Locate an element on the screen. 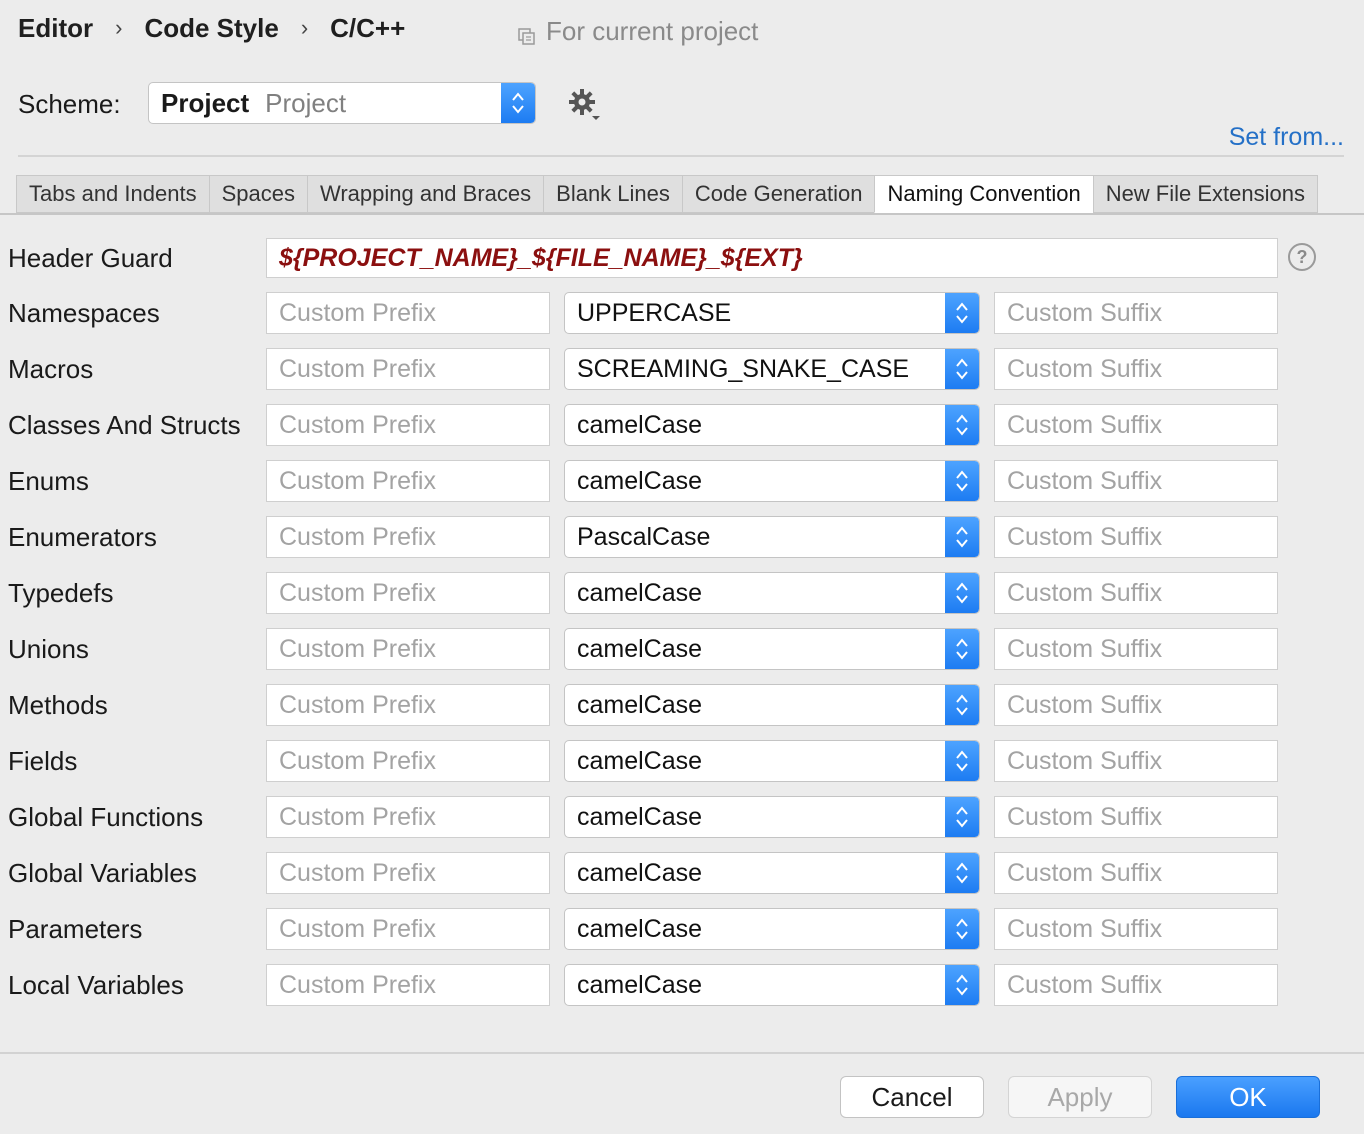 The image size is (1364, 1134). ok-button: OK is located at coordinates (1248, 1097).